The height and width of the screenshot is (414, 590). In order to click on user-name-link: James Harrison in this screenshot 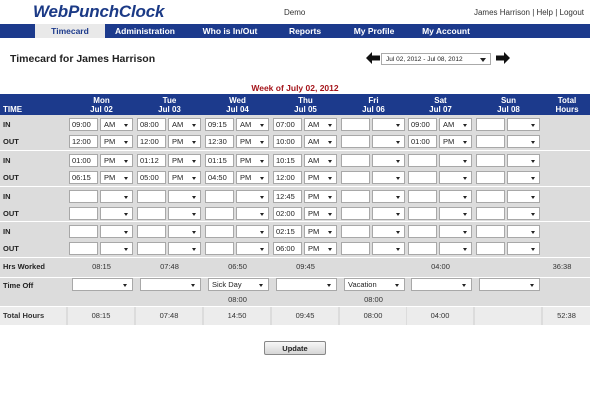, I will do `click(502, 12)`.